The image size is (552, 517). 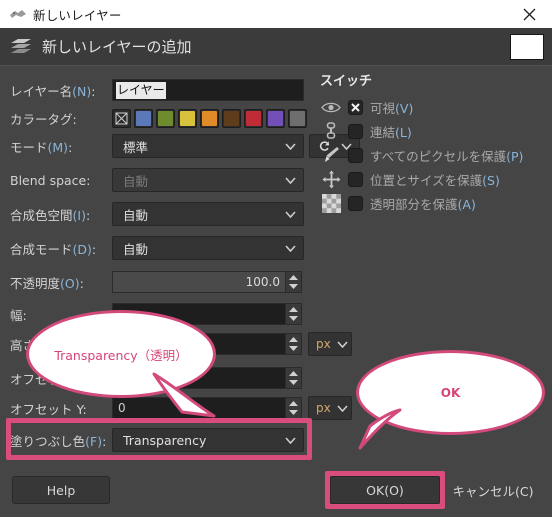 I want to click on dialog-header: 新しいレイヤーの追加, so click(x=276, y=47).